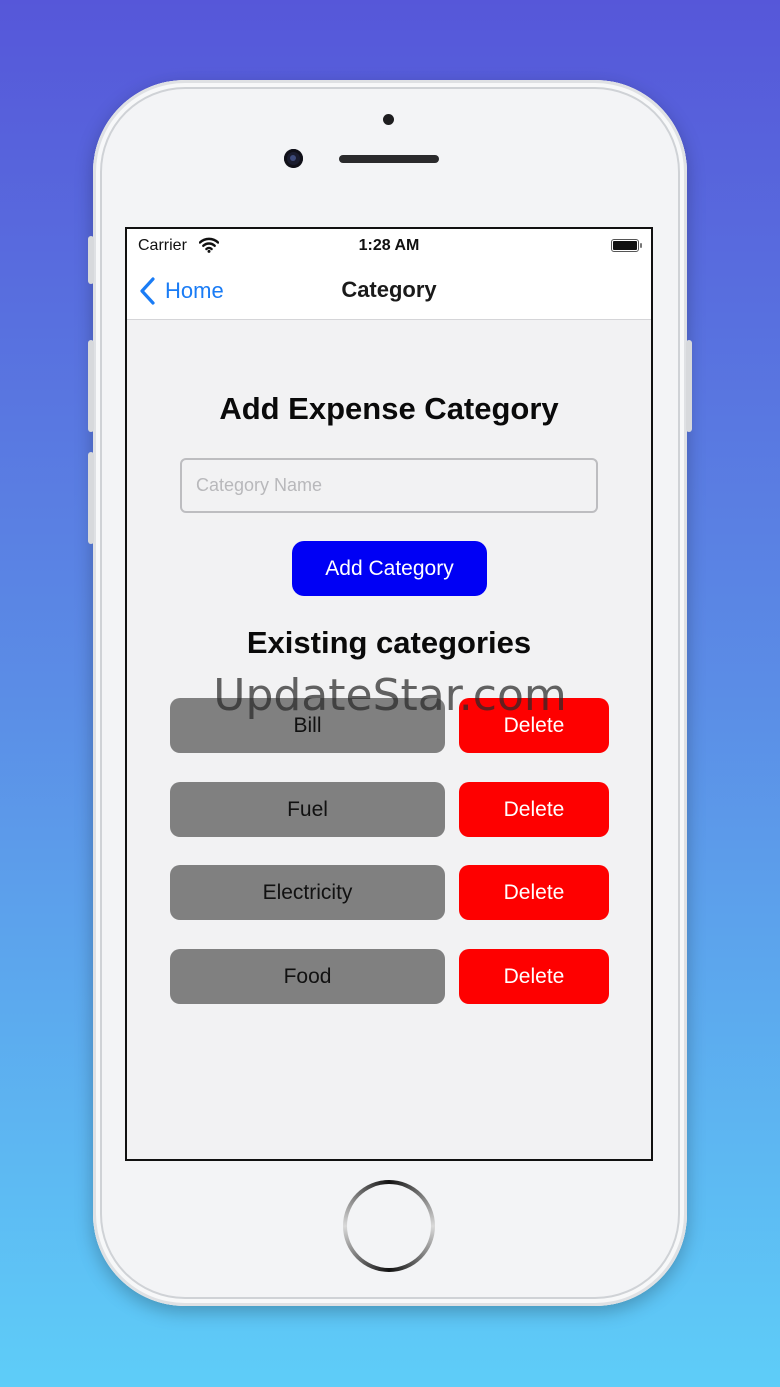 The width and height of the screenshot is (780, 1387). I want to click on status-bar: Carrier 1:28 AM, so click(389, 246).